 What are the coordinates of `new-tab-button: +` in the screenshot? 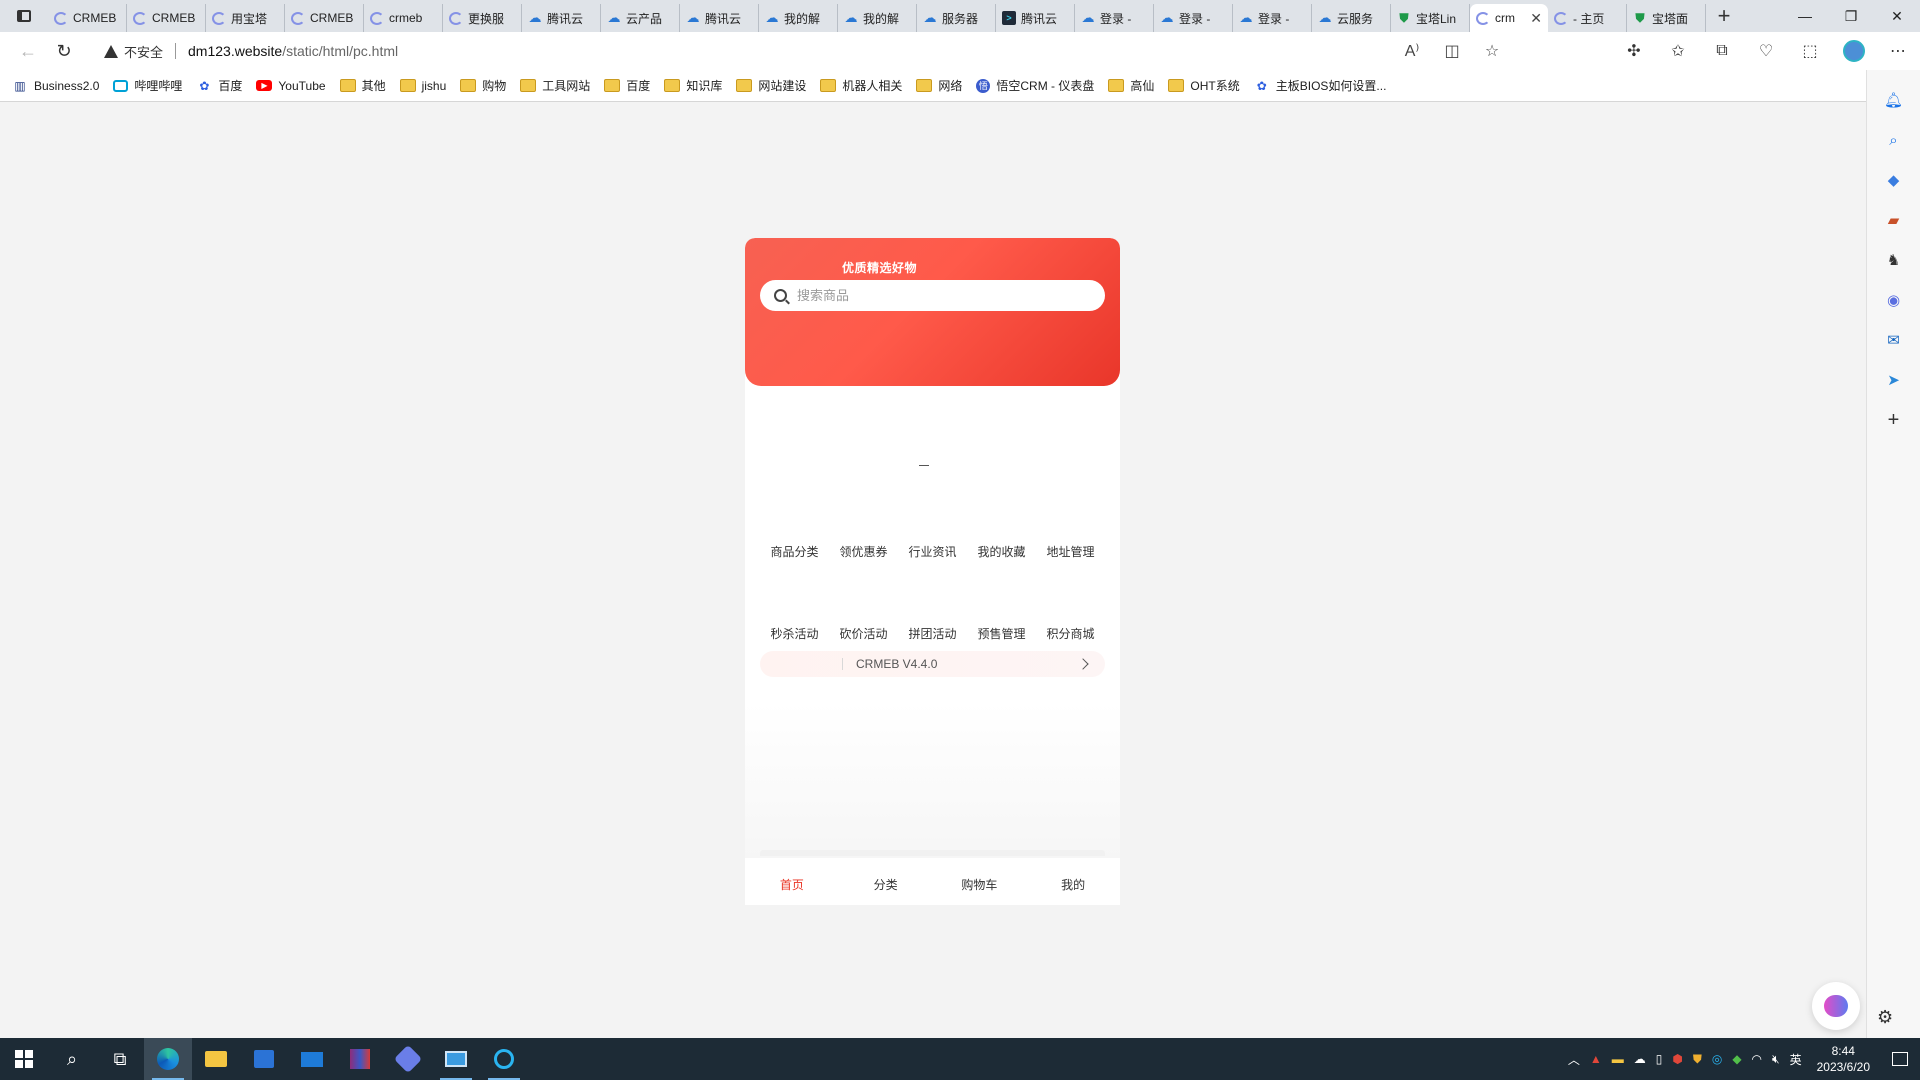 It's located at (1724, 16).